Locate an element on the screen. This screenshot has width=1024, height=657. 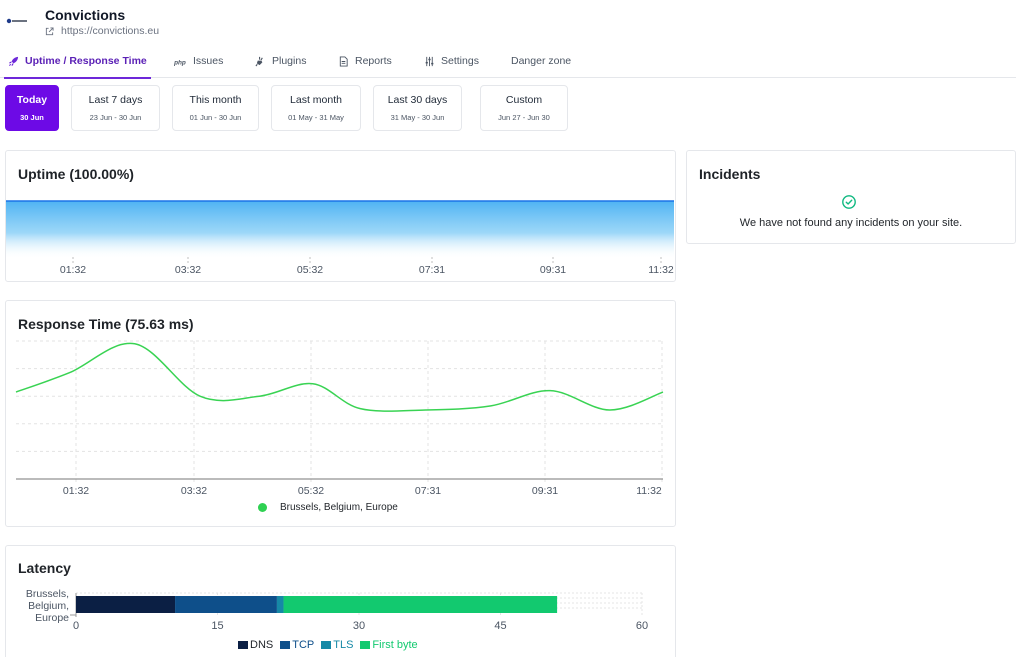
range-label: This month is located at coordinates (215, 100).